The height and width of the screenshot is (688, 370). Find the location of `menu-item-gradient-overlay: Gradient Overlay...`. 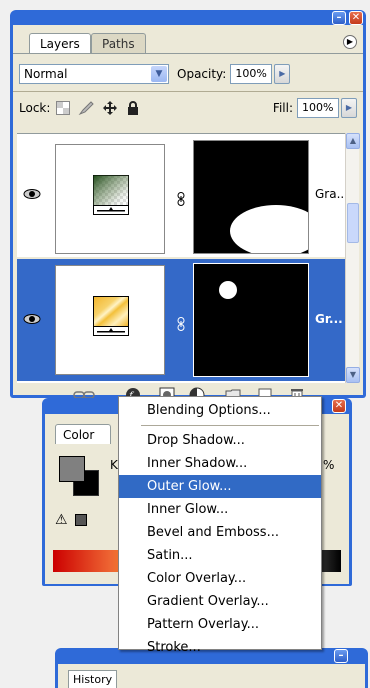

menu-item-gradient-overlay: Gradient Overlay... is located at coordinates (220, 601).